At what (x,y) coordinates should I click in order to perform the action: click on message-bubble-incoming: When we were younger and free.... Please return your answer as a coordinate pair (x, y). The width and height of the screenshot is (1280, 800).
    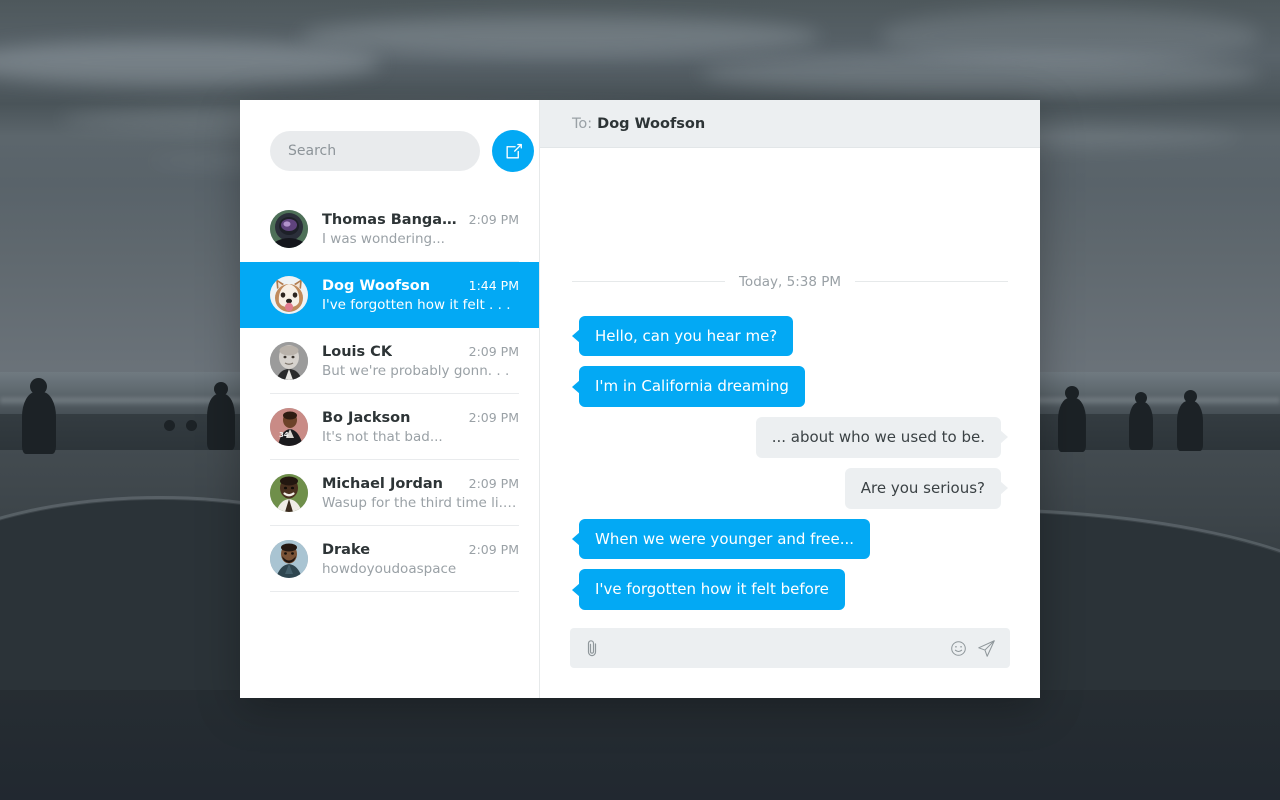
    Looking at the image, I should click on (725, 539).